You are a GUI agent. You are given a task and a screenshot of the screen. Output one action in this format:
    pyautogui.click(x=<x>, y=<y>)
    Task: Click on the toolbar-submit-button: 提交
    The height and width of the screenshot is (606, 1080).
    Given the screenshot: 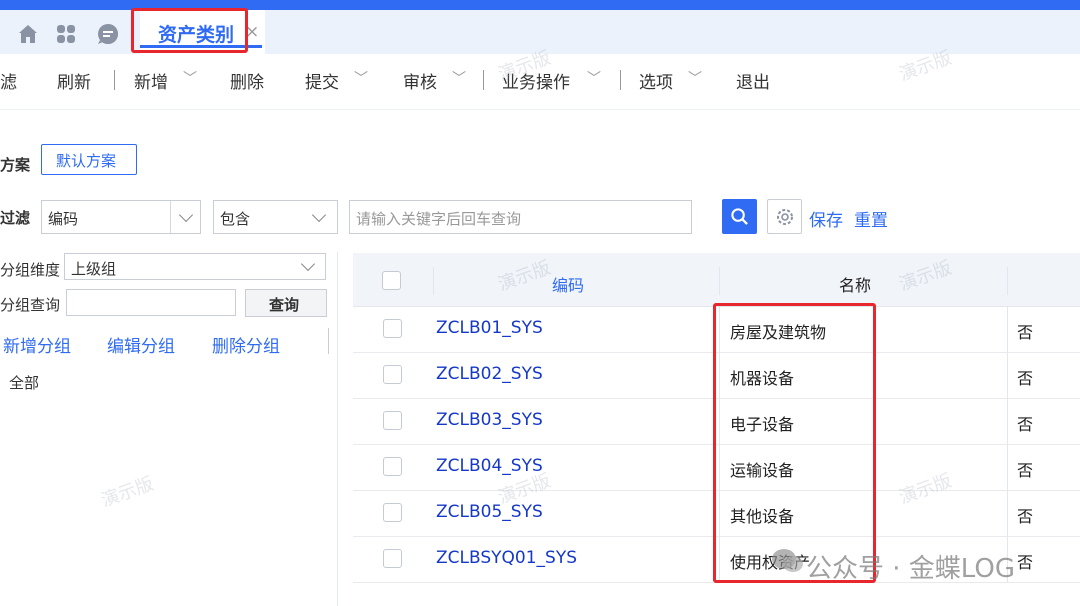 What is the action you would take?
    pyautogui.click(x=322, y=80)
    